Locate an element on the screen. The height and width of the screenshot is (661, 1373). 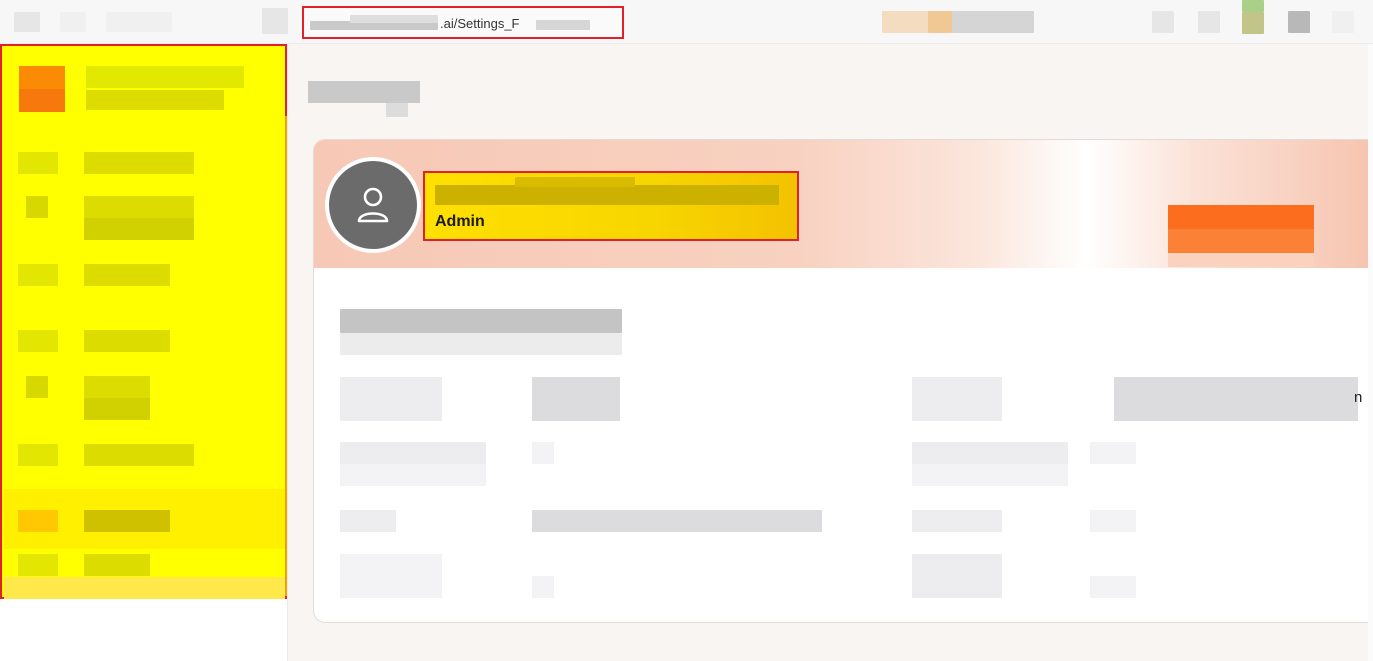
address-bar: .ai/Settings_F is located at coordinates (463, 22).